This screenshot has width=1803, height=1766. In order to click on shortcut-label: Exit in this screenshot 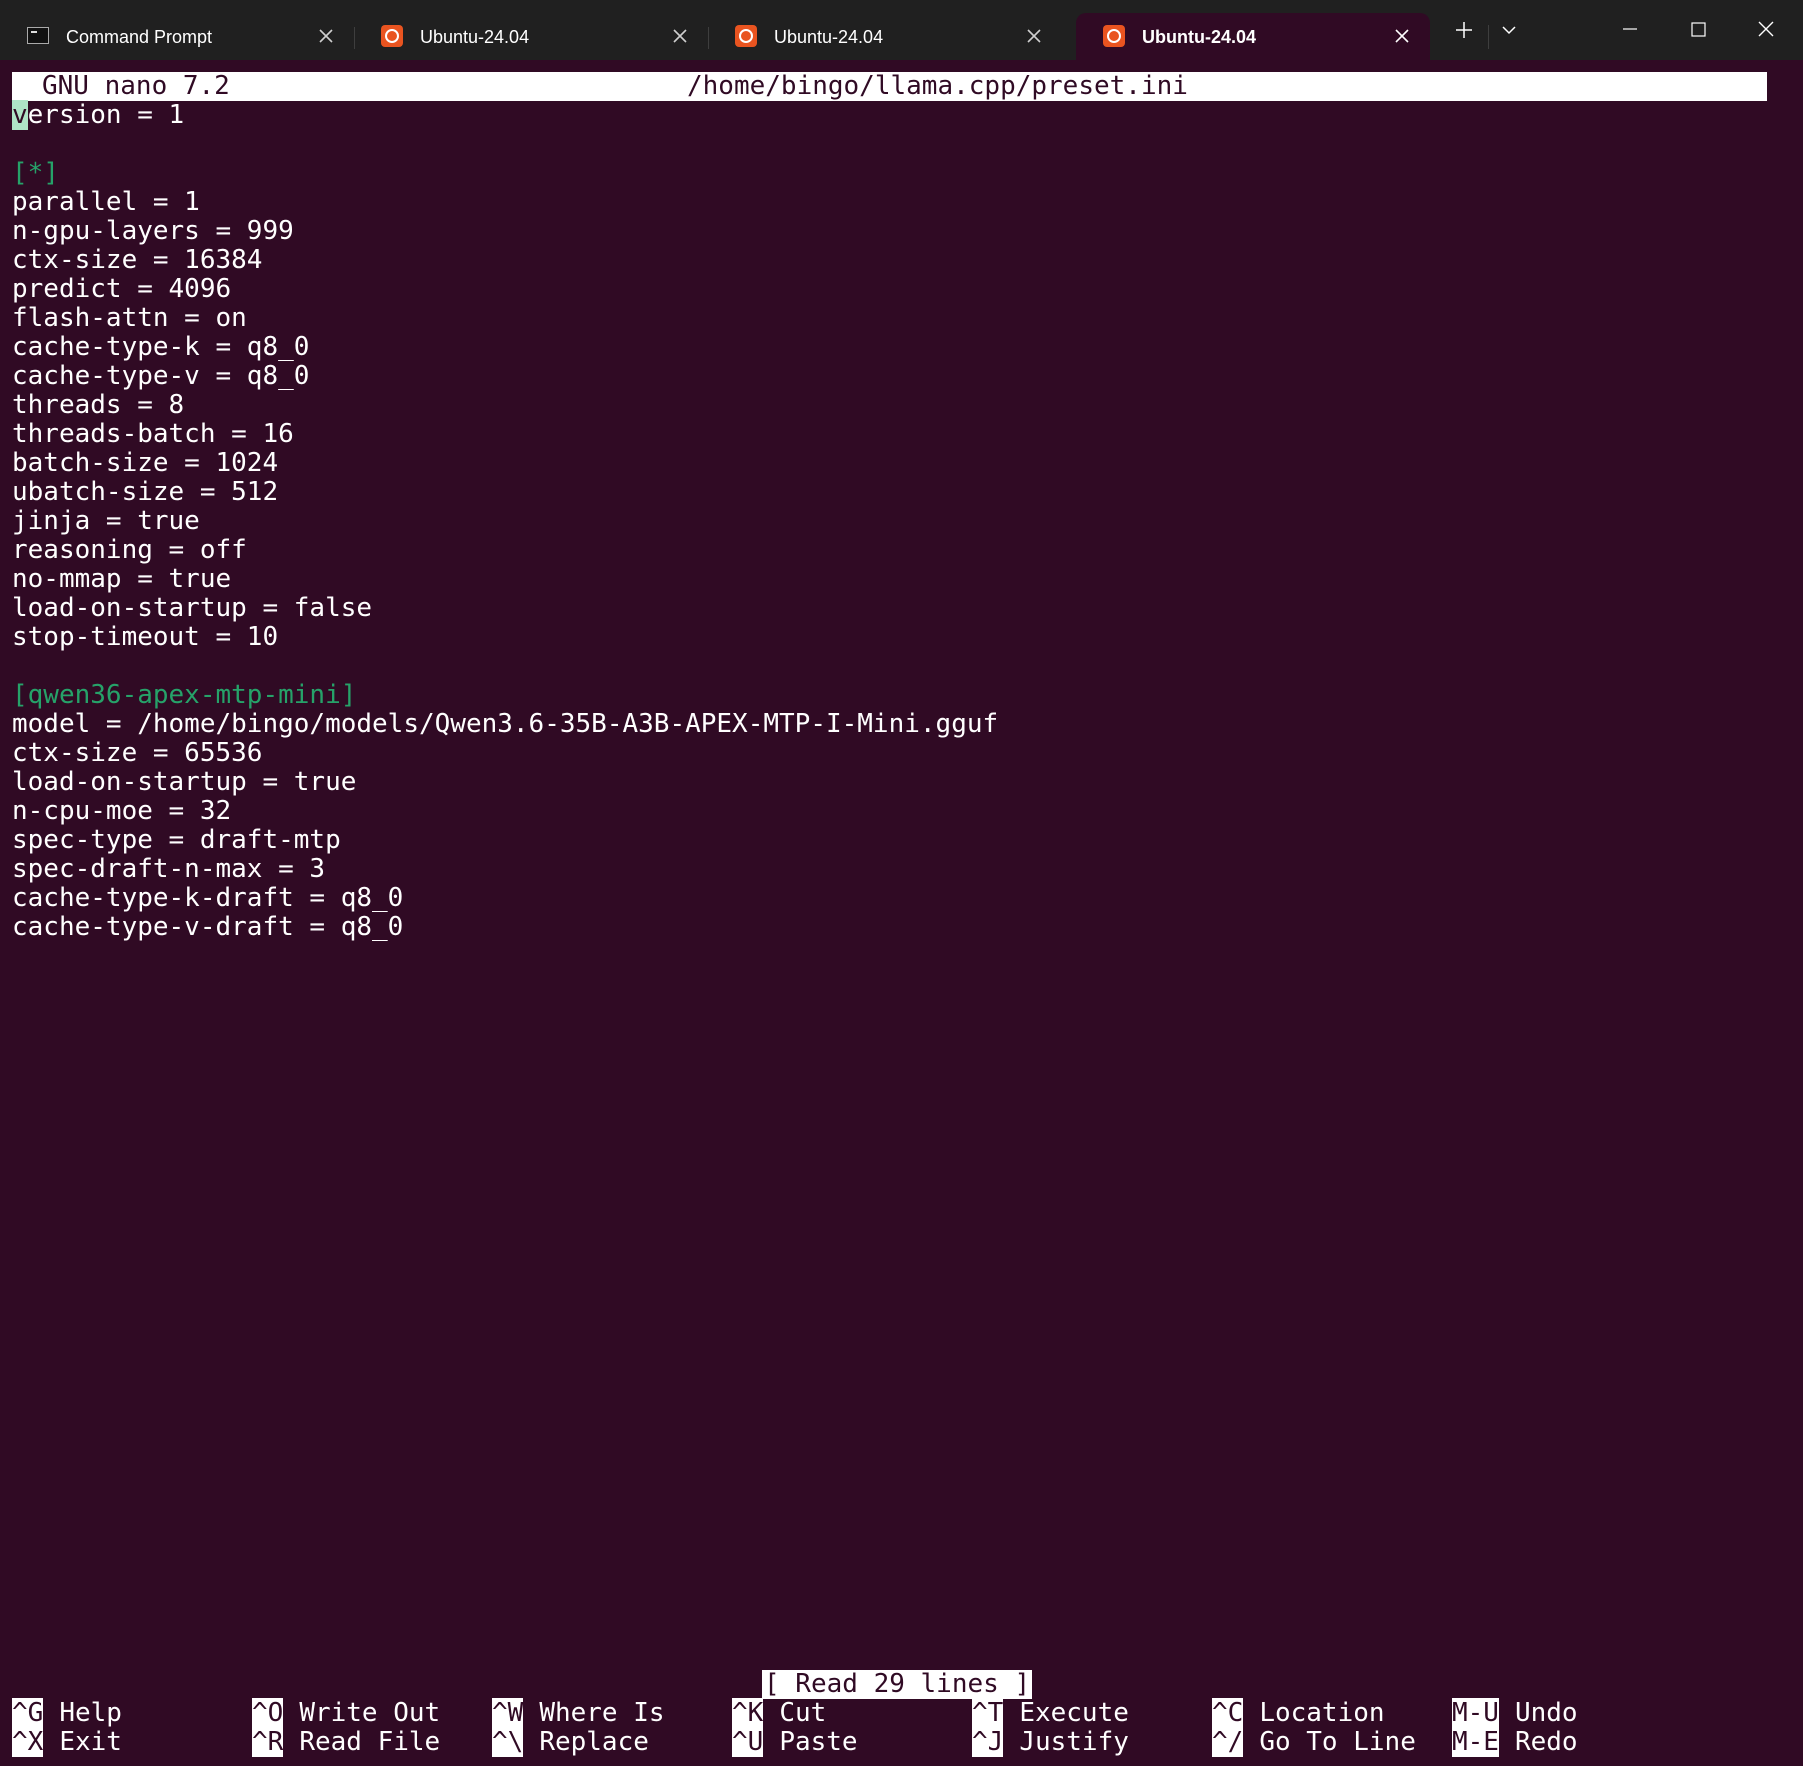, I will do `click(90, 1742)`.